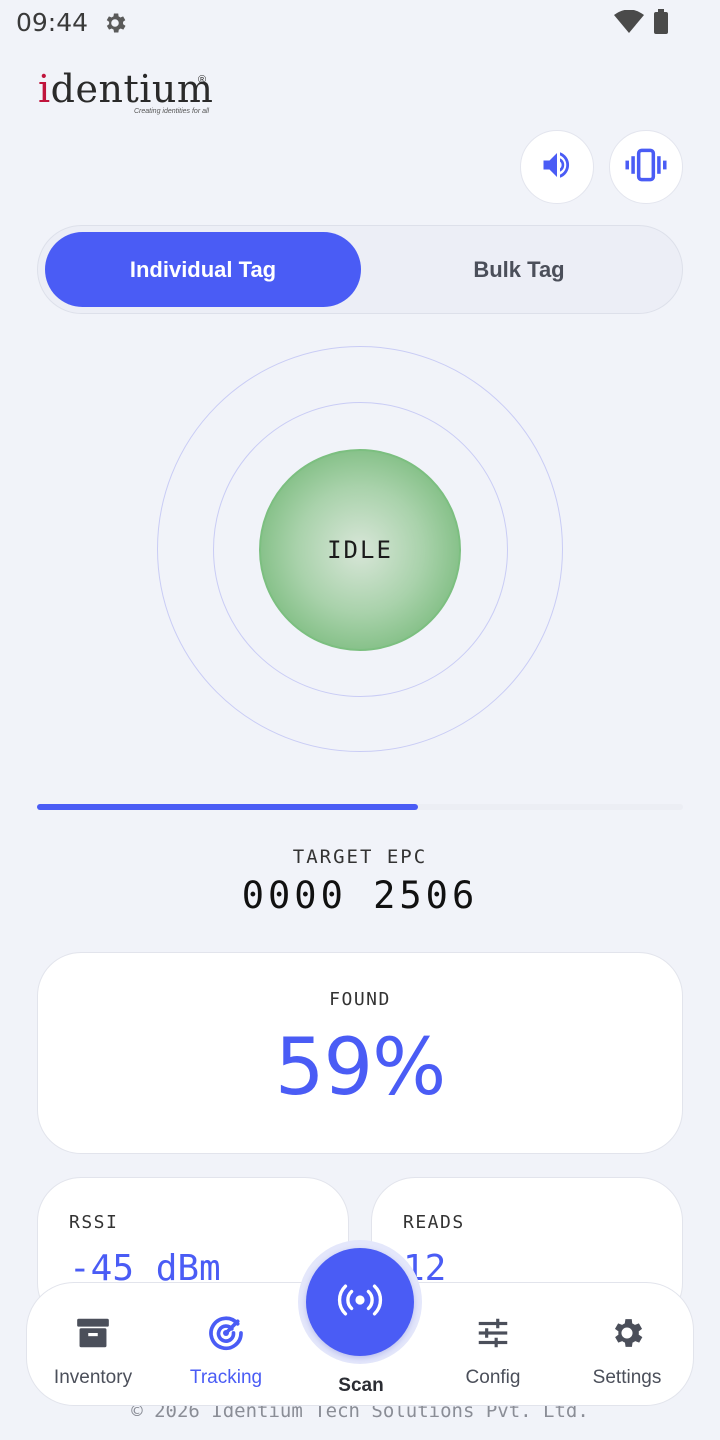 Image resolution: width=720 pixels, height=1440 pixels. I want to click on tag-mode-segmented-control: Individual Tag Bulk Tag, so click(360, 269).